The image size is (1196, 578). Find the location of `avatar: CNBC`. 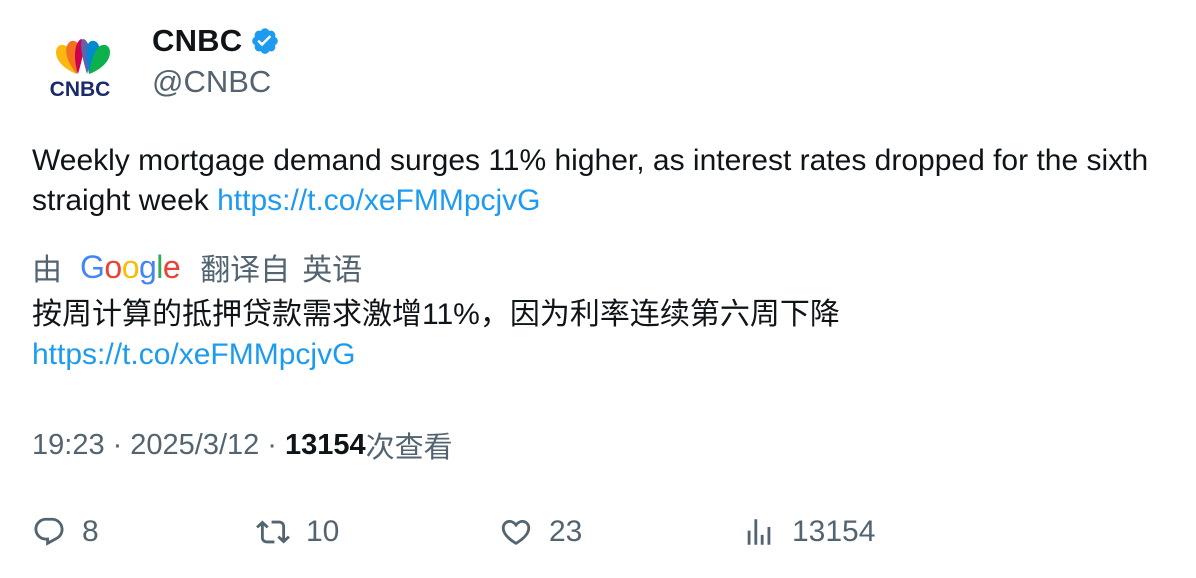

avatar: CNBC is located at coordinates (80, 74).